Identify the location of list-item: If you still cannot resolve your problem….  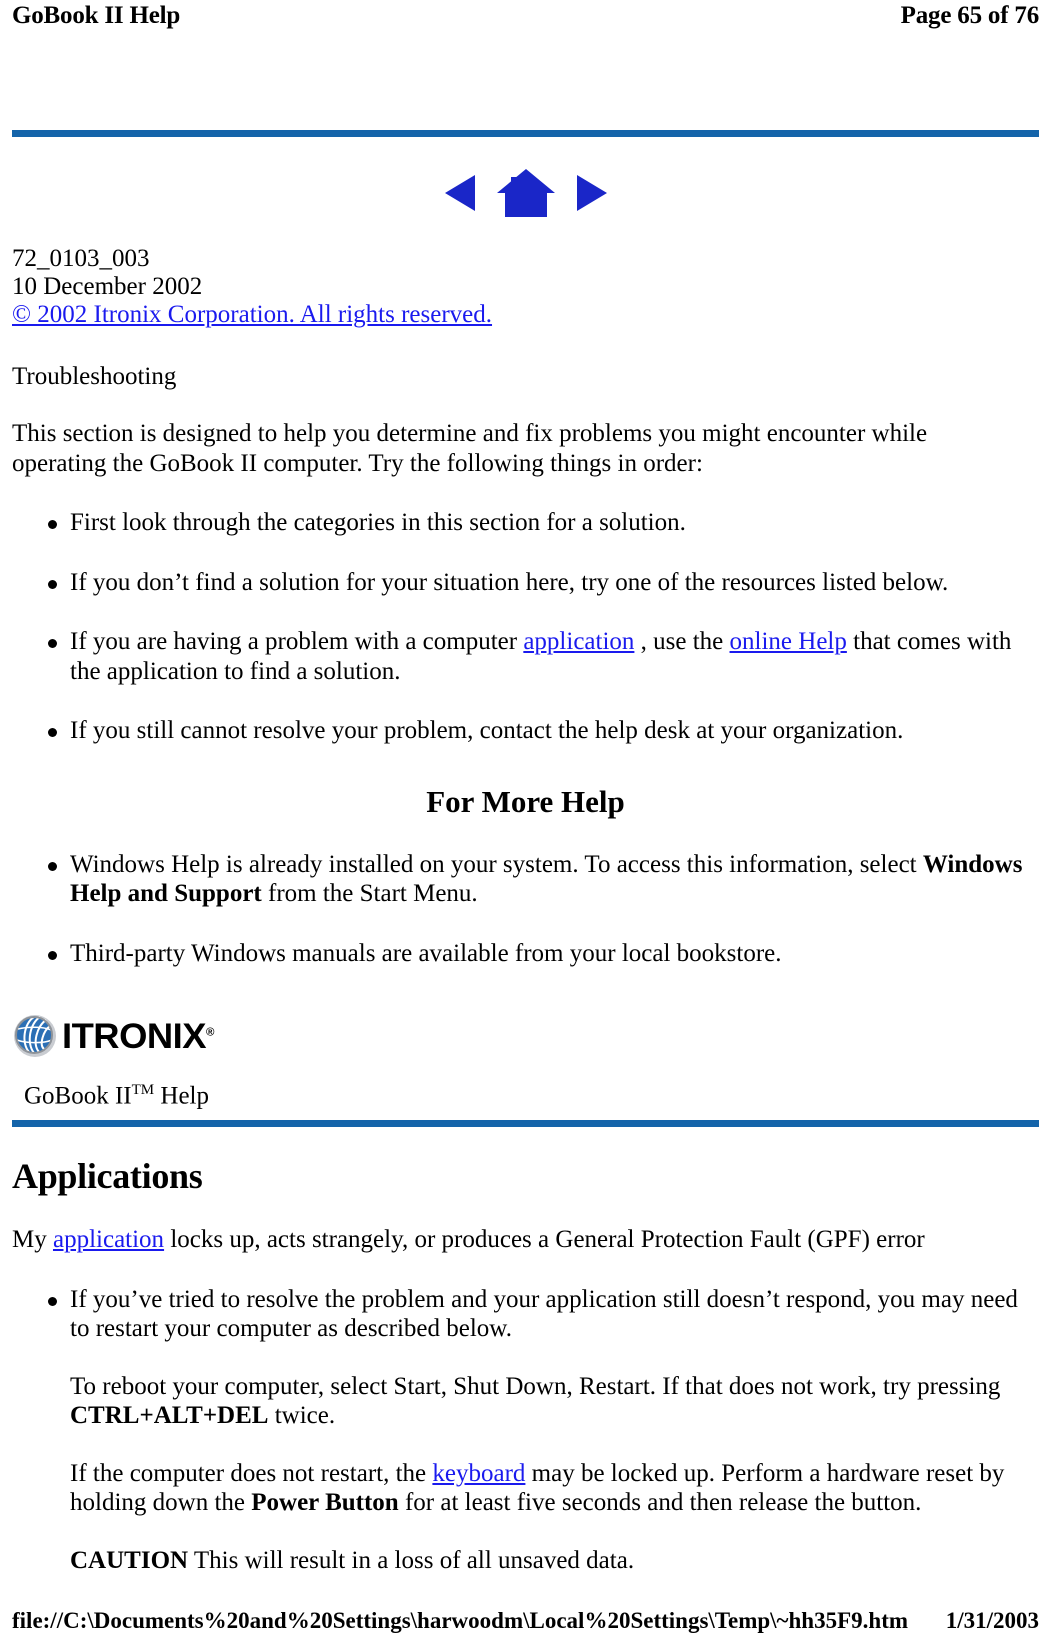
(525, 731).